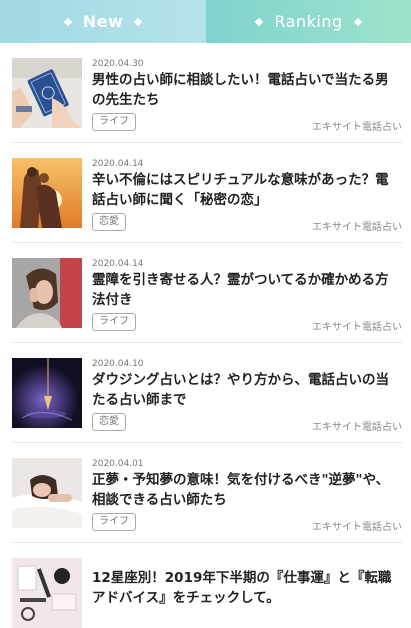  I want to click on article-item: 12星座別！2019年下半期の『仕事運』と『転職アドバイス』をチェックして。, so click(207, 585).